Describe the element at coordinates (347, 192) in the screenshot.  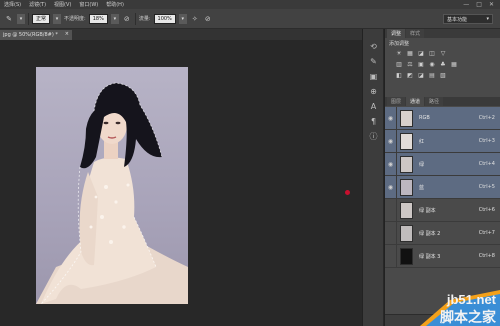
I see `brush-cursor` at that location.